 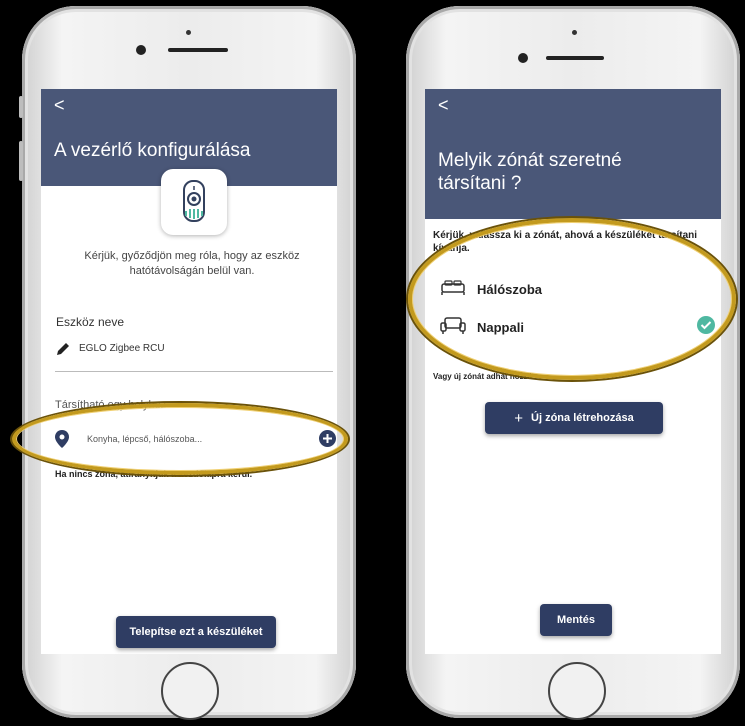 I want to click on device-name-value: EGLO Zigbee RCU, so click(x=122, y=348).